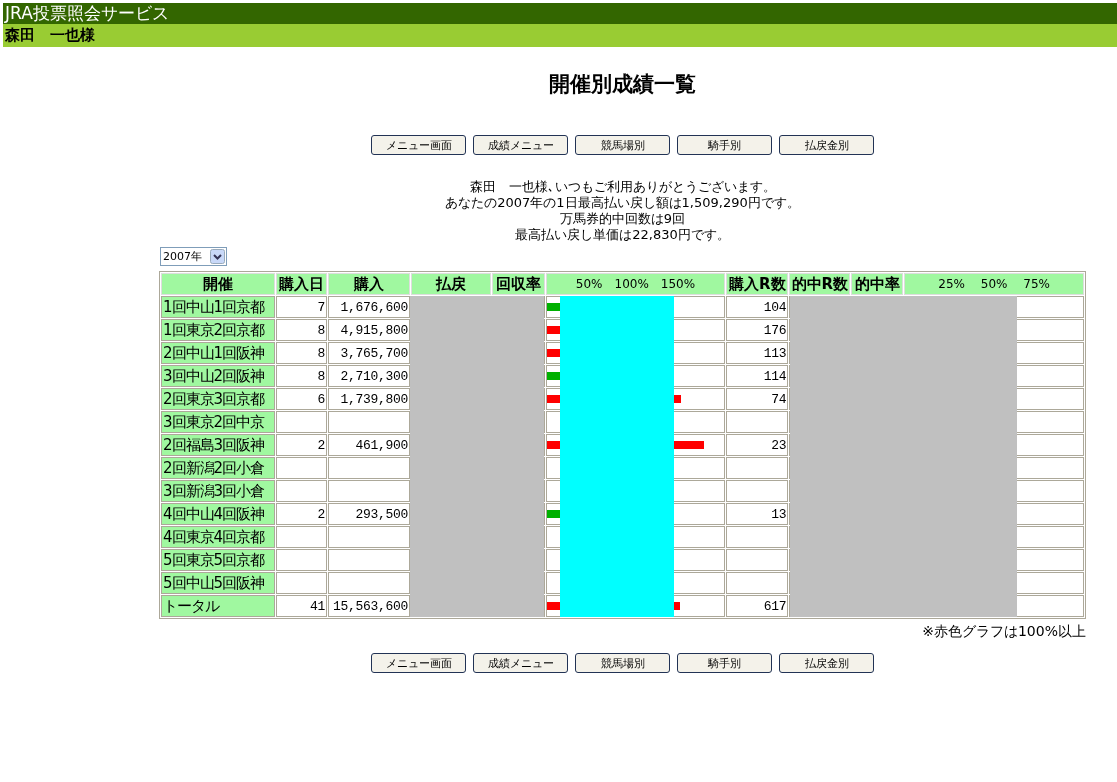 The image size is (1117, 782). Describe the element at coordinates (218, 422) in the screenshot. I see `meeting-cell: 3回東京2回中京` at that location.